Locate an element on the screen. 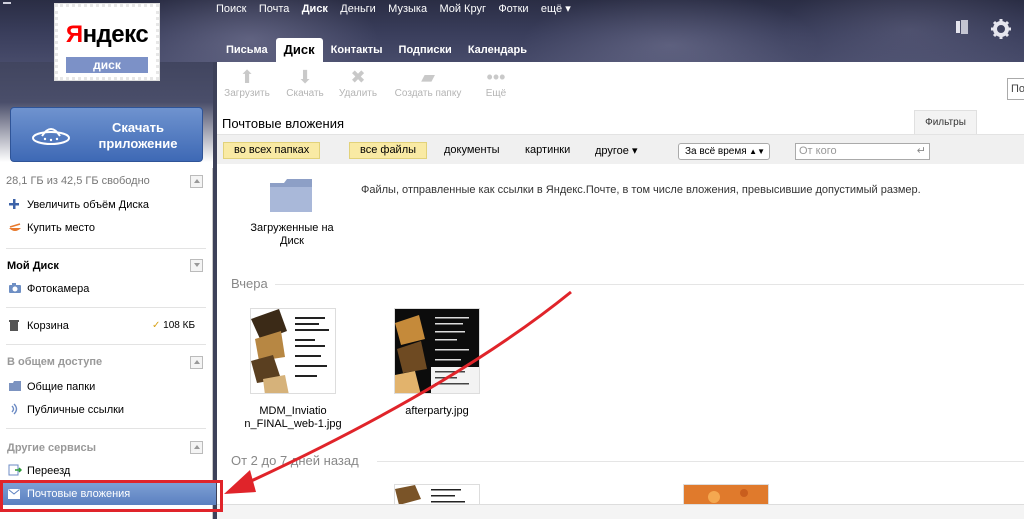 The height and width of the screenshot is (519, 1024). download-app-label: Скачать приложение is located at coordinates (138, 135).